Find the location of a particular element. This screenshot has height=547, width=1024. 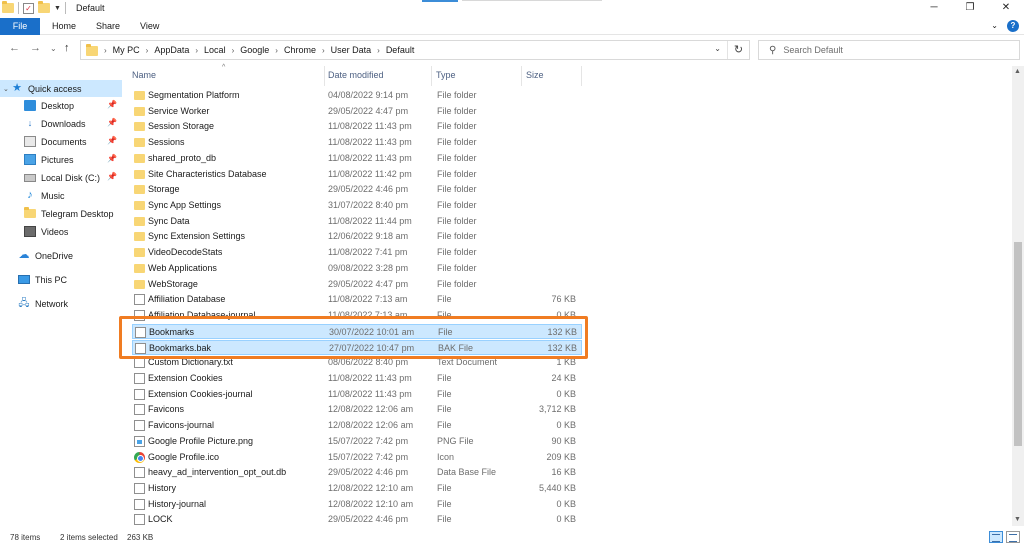

file-row: Favicons 12/08/2022 12:06 am File 3,712 KB is located at coordinates (357, 410).